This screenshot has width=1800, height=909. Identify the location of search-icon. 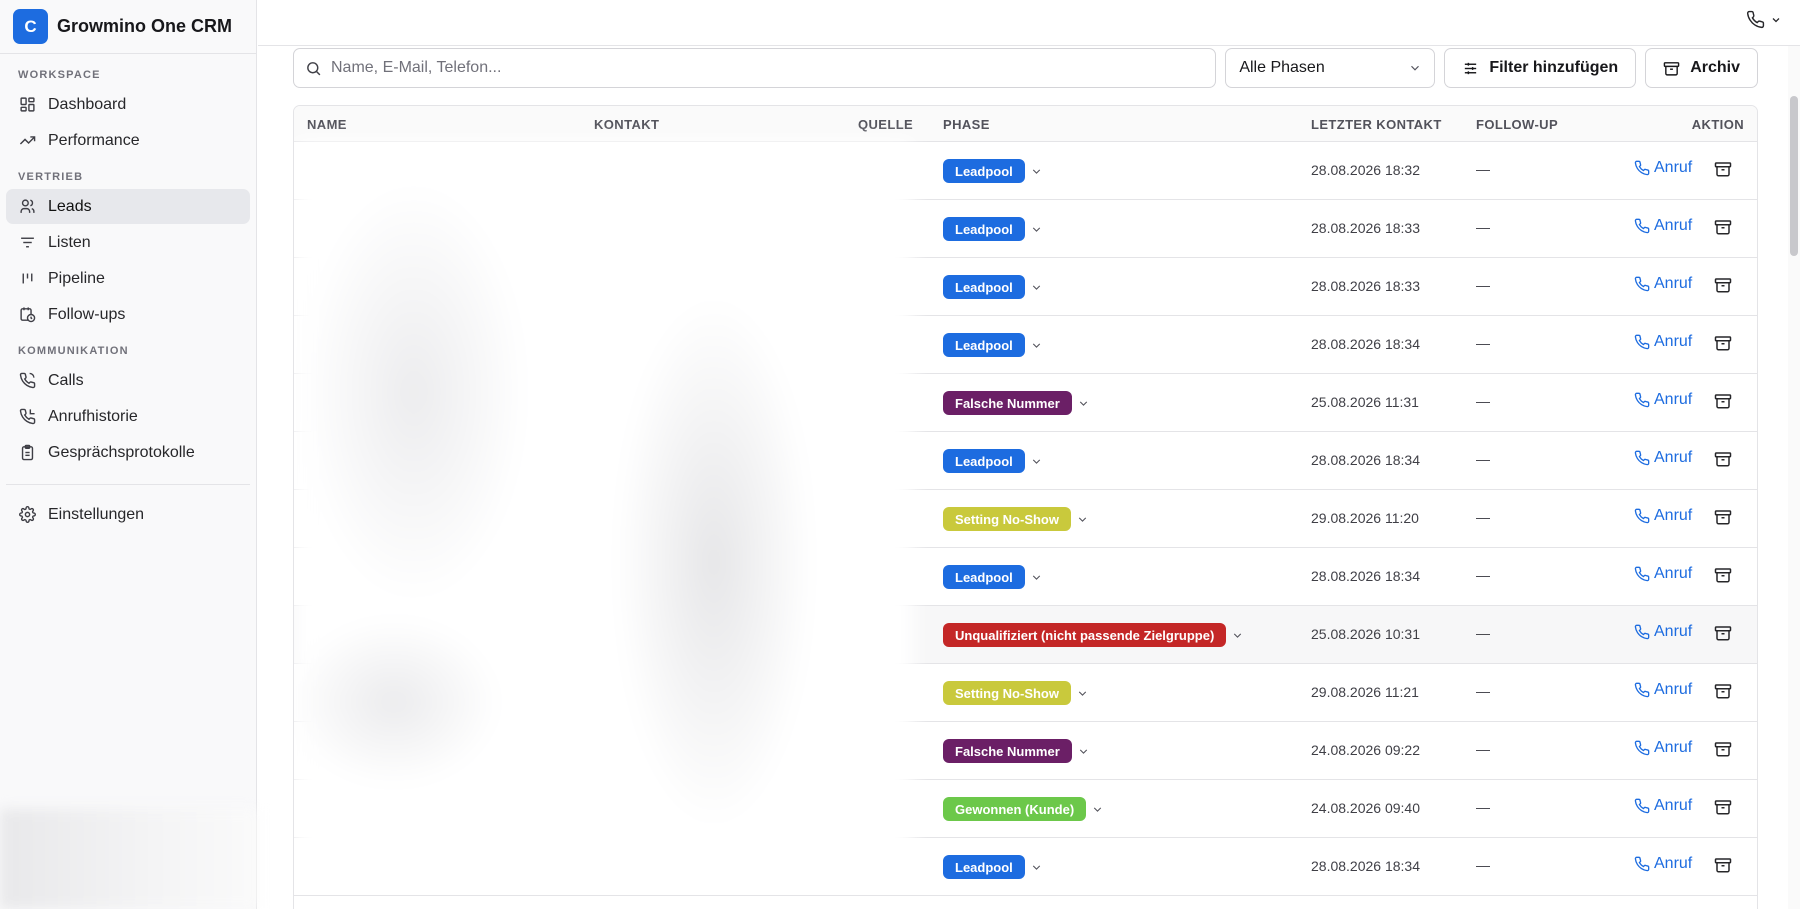
(313, 68).